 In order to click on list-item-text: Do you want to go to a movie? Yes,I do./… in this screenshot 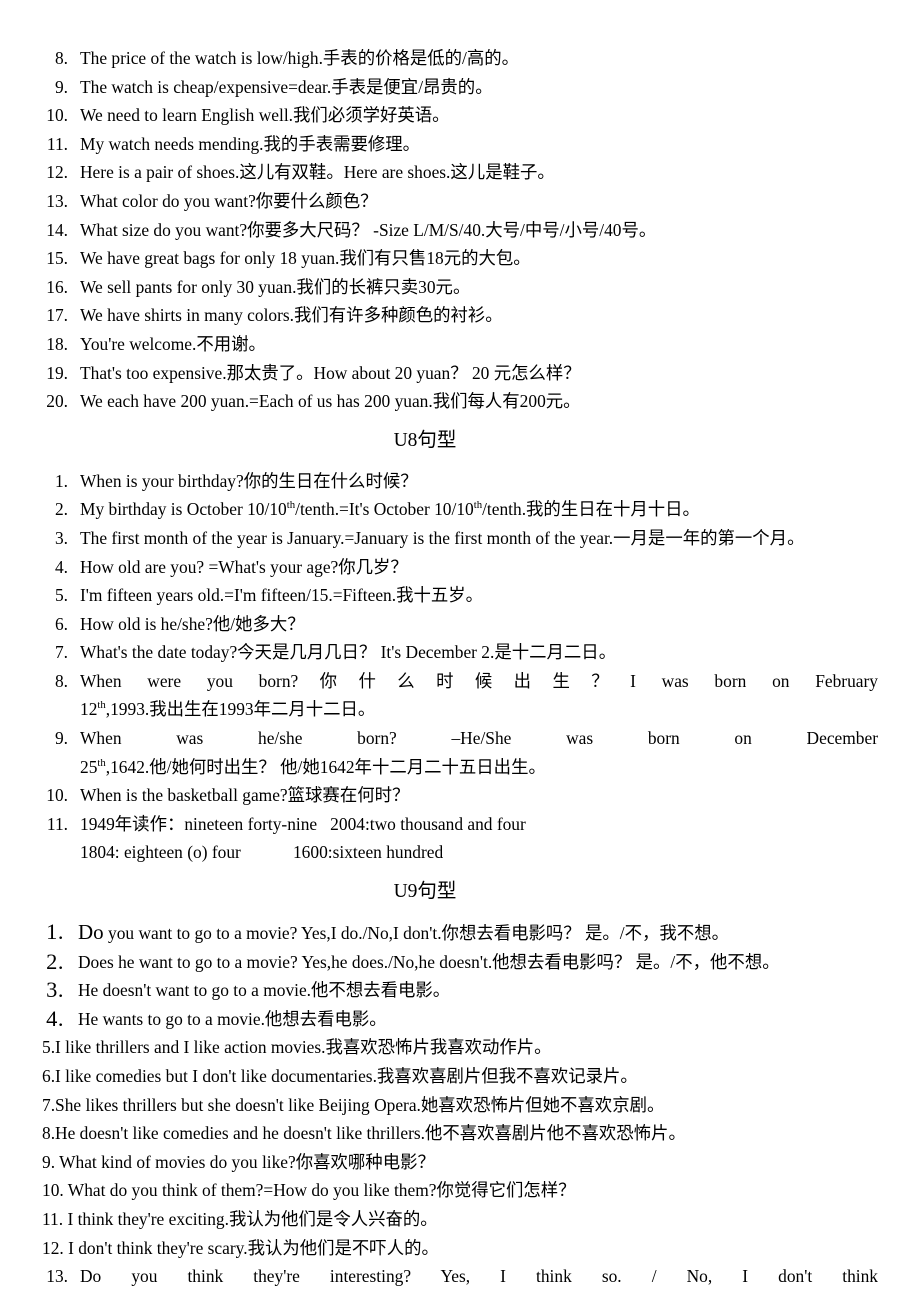, I will do `click(403, 932)`.